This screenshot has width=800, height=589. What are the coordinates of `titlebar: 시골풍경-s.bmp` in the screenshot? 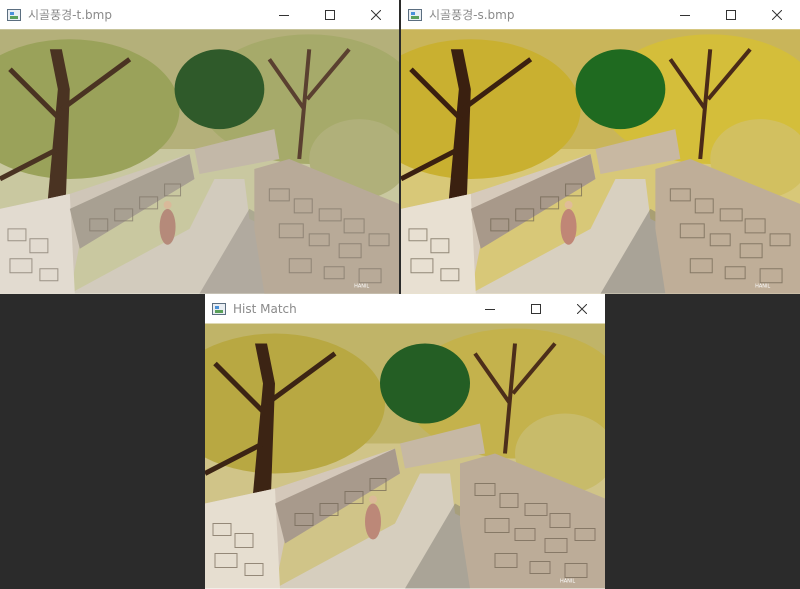 It's located at (600, 14).